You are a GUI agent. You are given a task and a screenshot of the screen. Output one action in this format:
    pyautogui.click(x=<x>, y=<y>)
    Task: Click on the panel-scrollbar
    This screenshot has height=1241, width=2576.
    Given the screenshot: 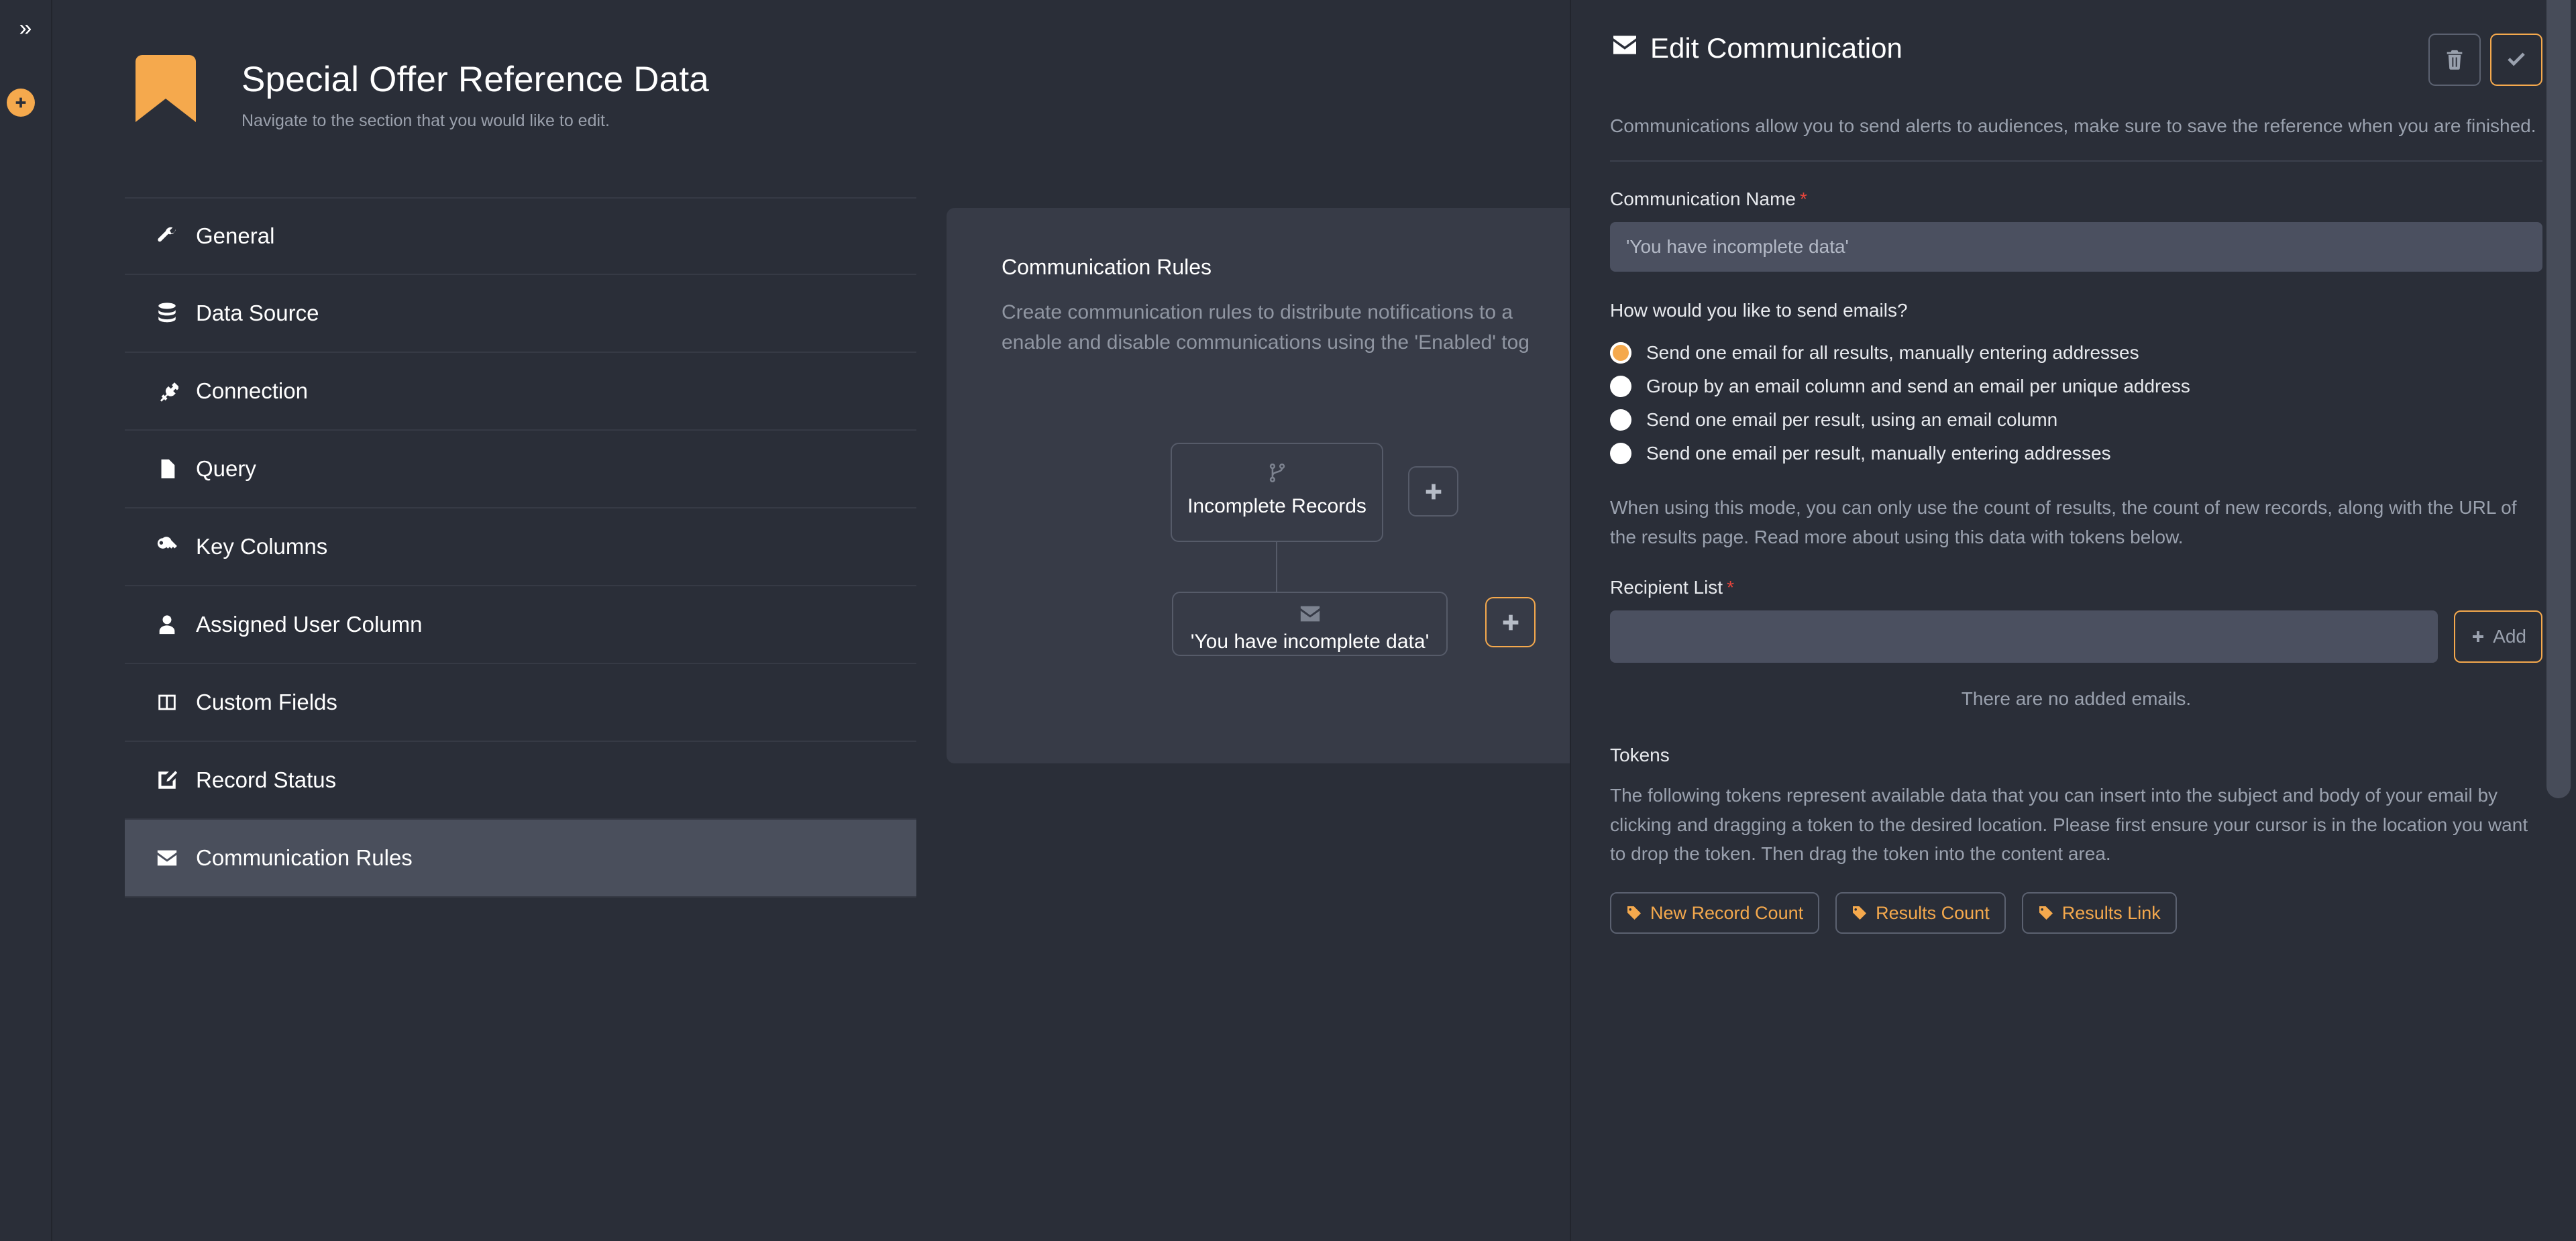 What is the action you would take?
    pyautogui.click(x=2558, y=399)
    